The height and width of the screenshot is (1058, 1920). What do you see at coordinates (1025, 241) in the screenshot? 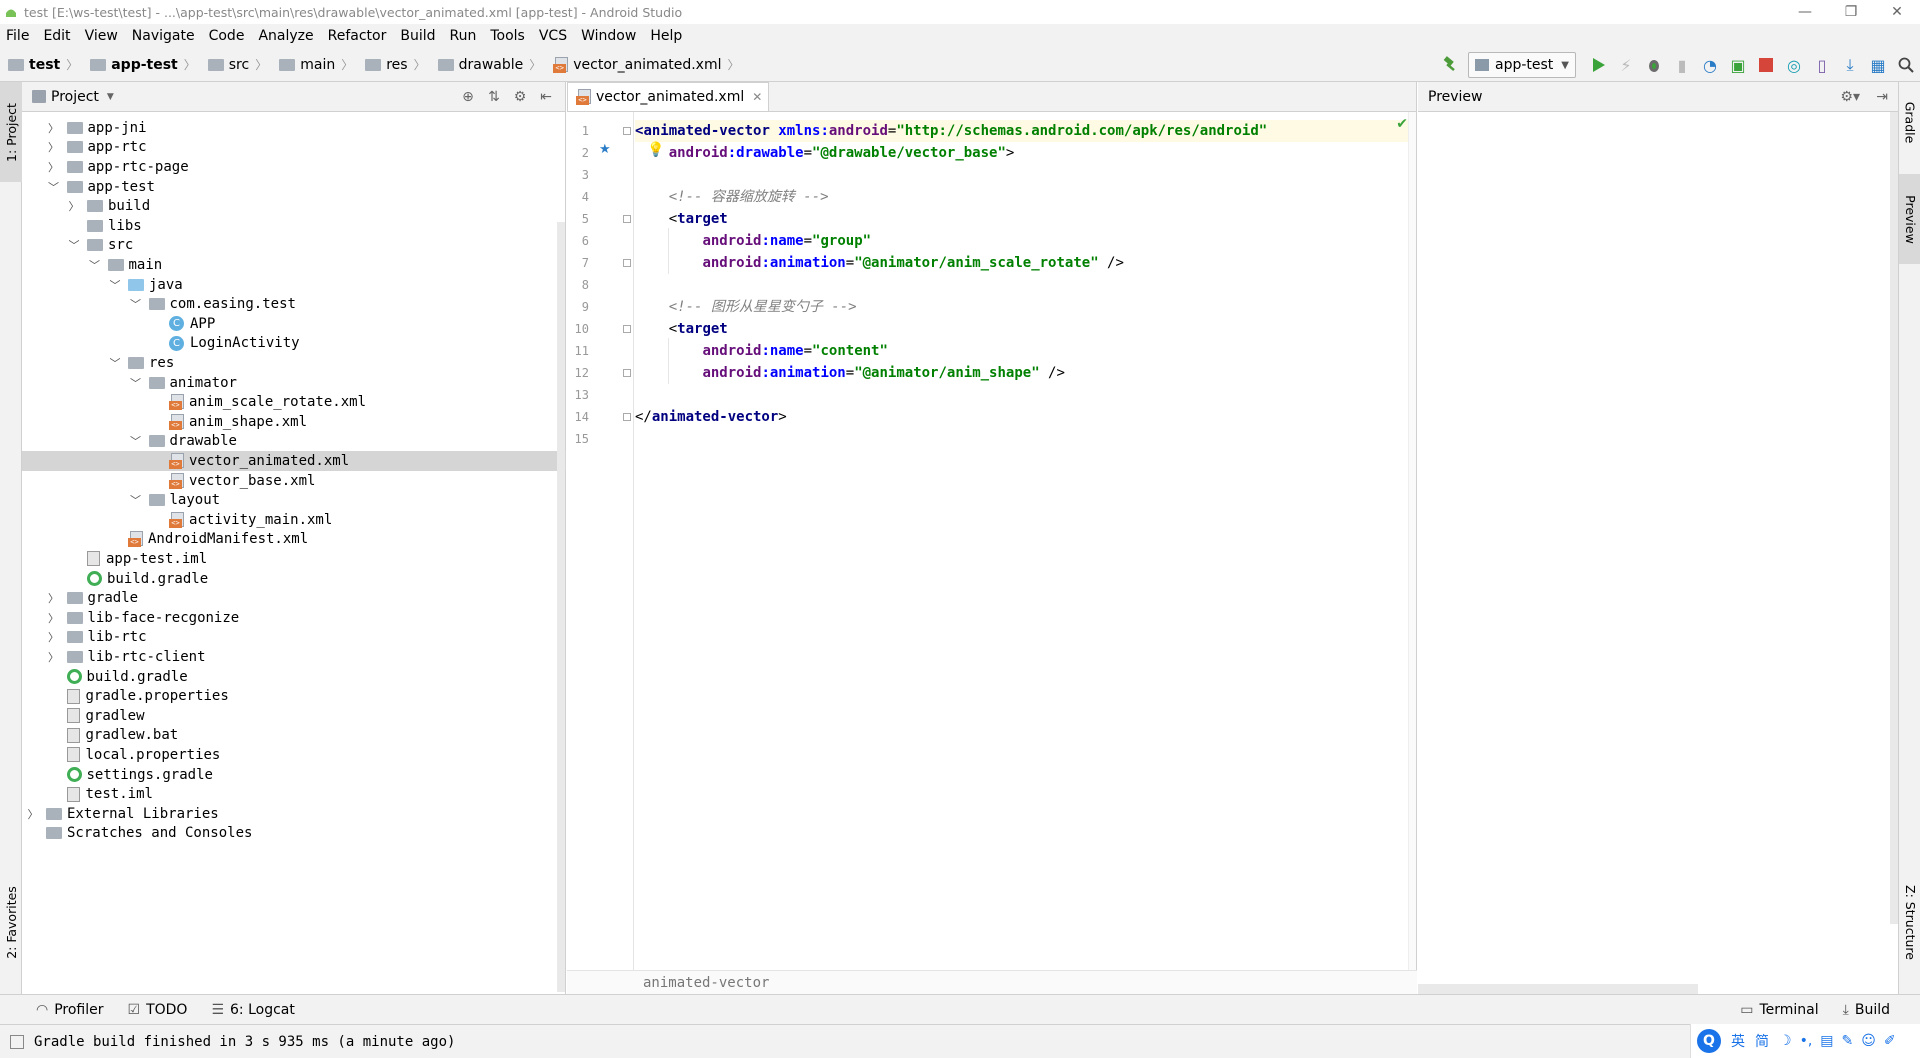
I see `code-line: android:name="group"` at bounding box center [1025, 241].